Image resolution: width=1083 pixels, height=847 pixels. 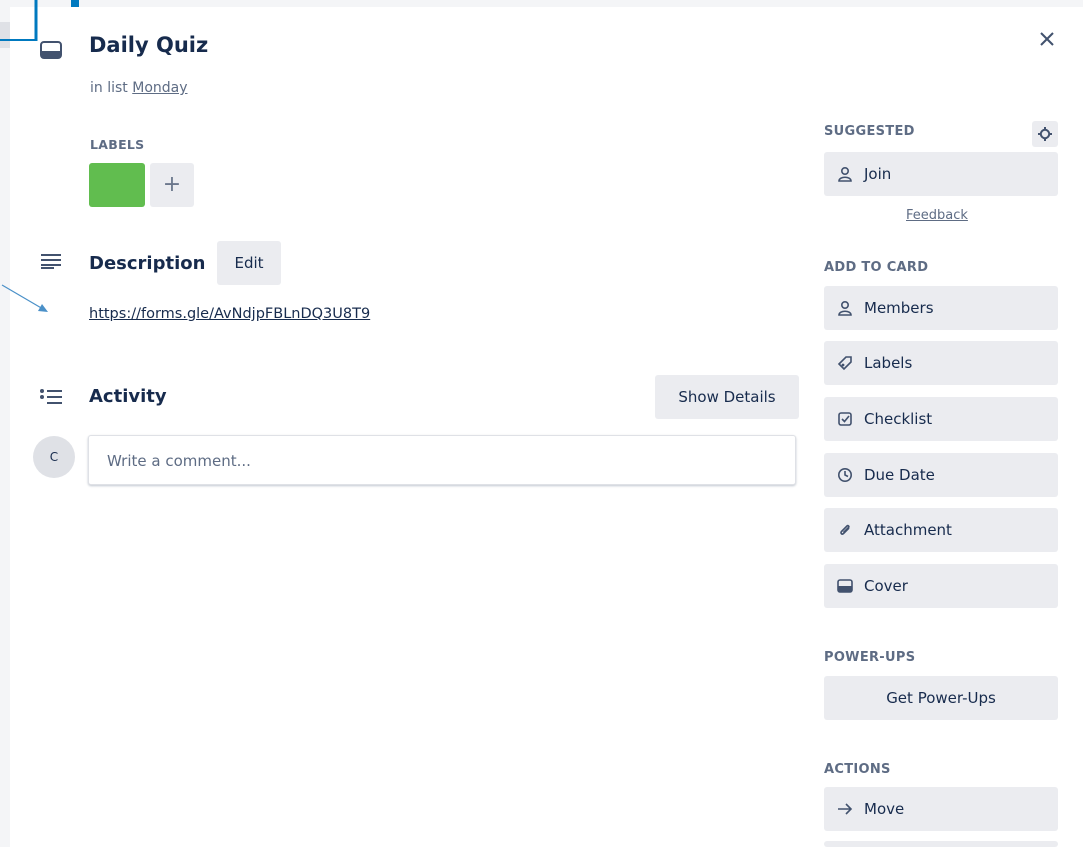 I want to click on due-date-button: Due Date, so click(x=941, y=475).